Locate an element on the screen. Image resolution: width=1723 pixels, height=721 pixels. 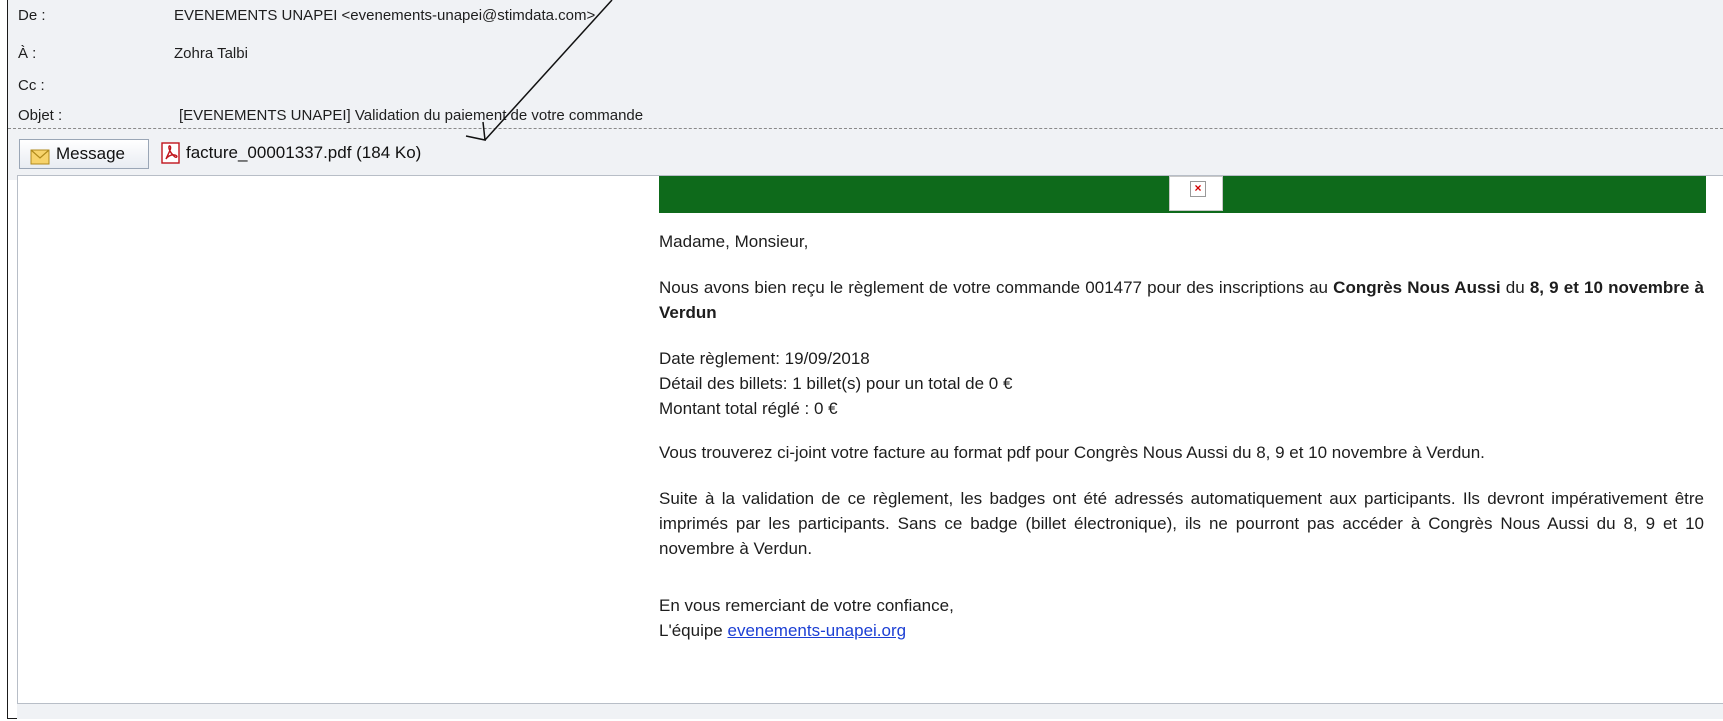
attachment-label: facture_00001337.pdf (184 Ko) is located at coordinates (304, 152).